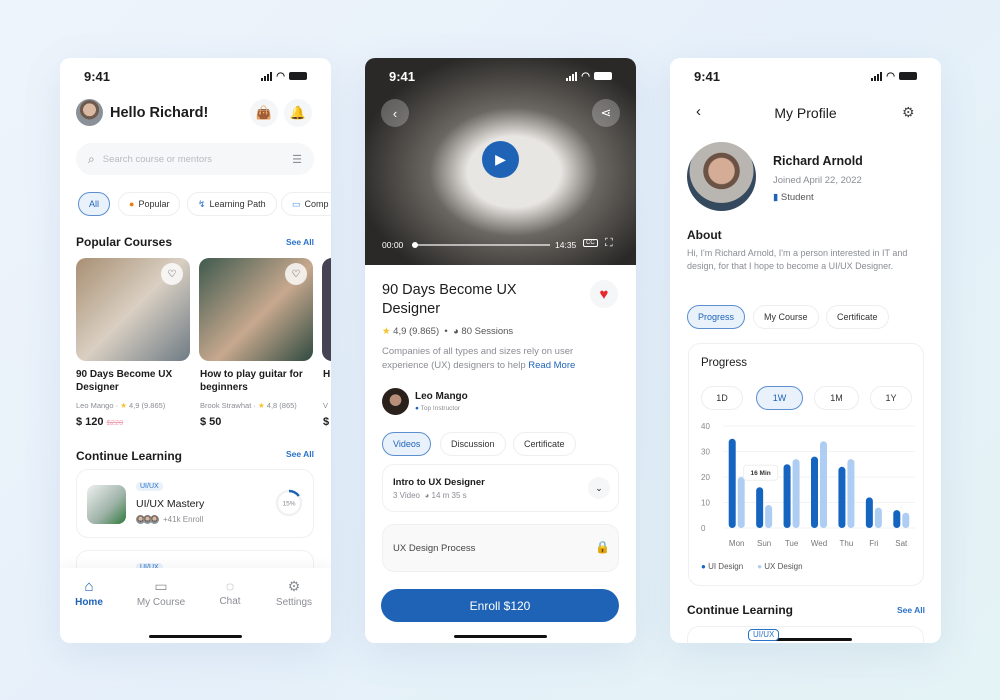 Image resolution: width=1000 pixels, height=700 pixels. What do you see at coordinates (836, 398) in the screenshot?
I see `range-1m: 1M` at bounding box center [836, 398].